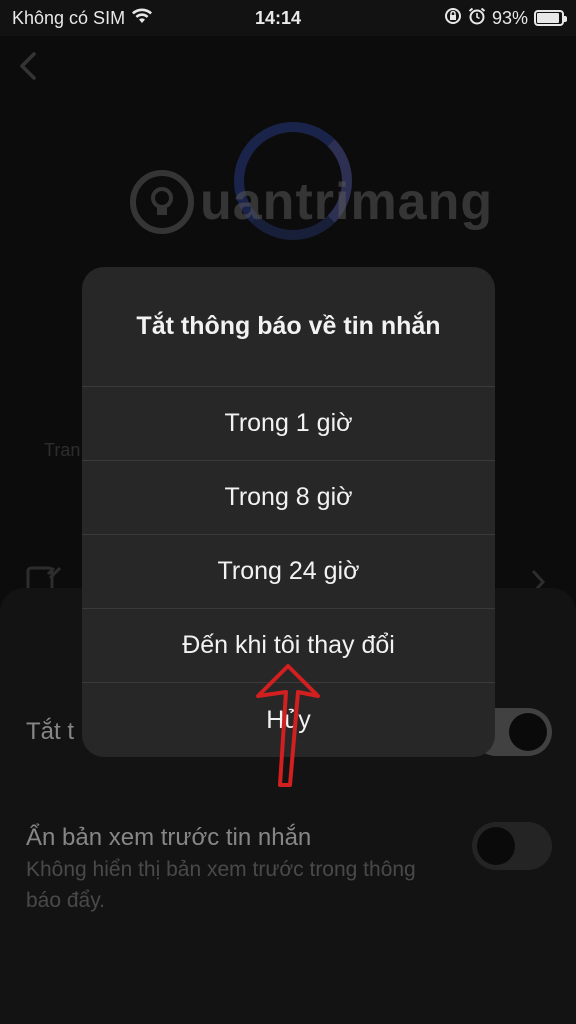  What do you see at coordinates (550, 18) in the screenshot?
I see `battery-icon` at bounding box center [550, 18].